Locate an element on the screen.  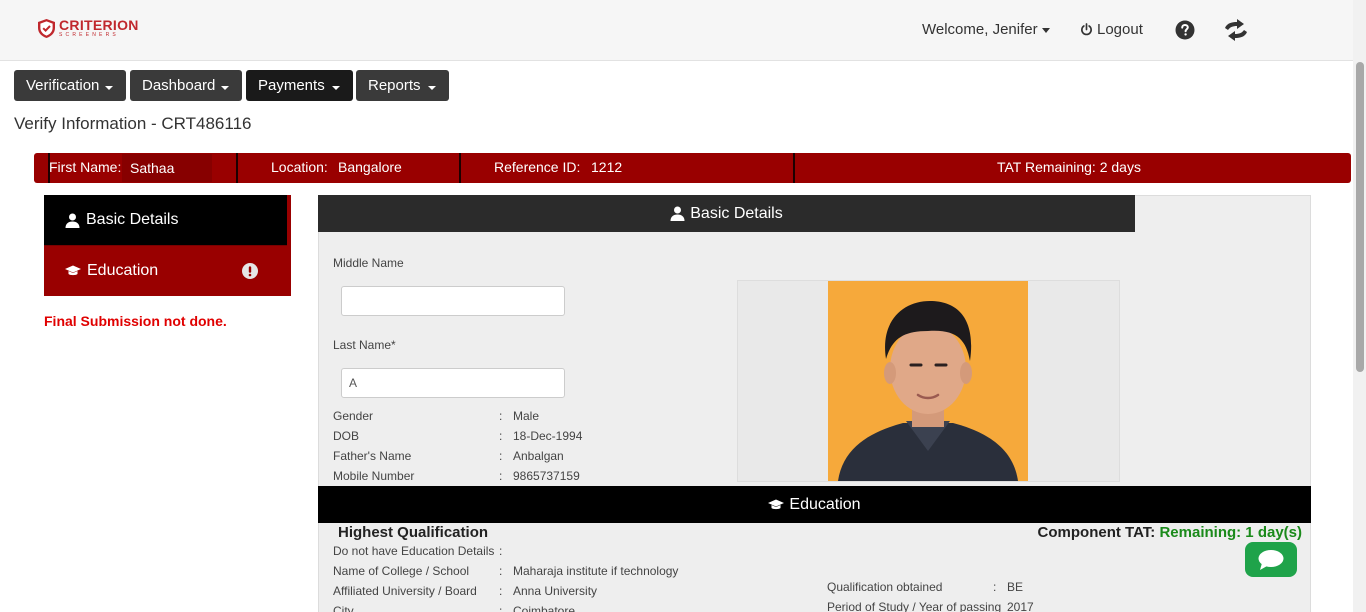
city-label: City is located at coordinates (343, 608).